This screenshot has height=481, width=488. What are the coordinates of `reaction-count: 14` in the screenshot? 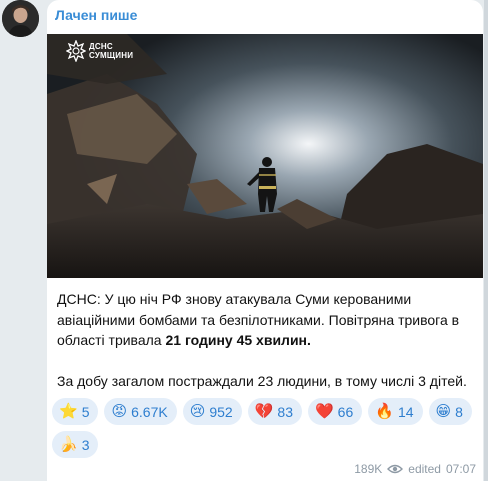 It's located at (405, 411).